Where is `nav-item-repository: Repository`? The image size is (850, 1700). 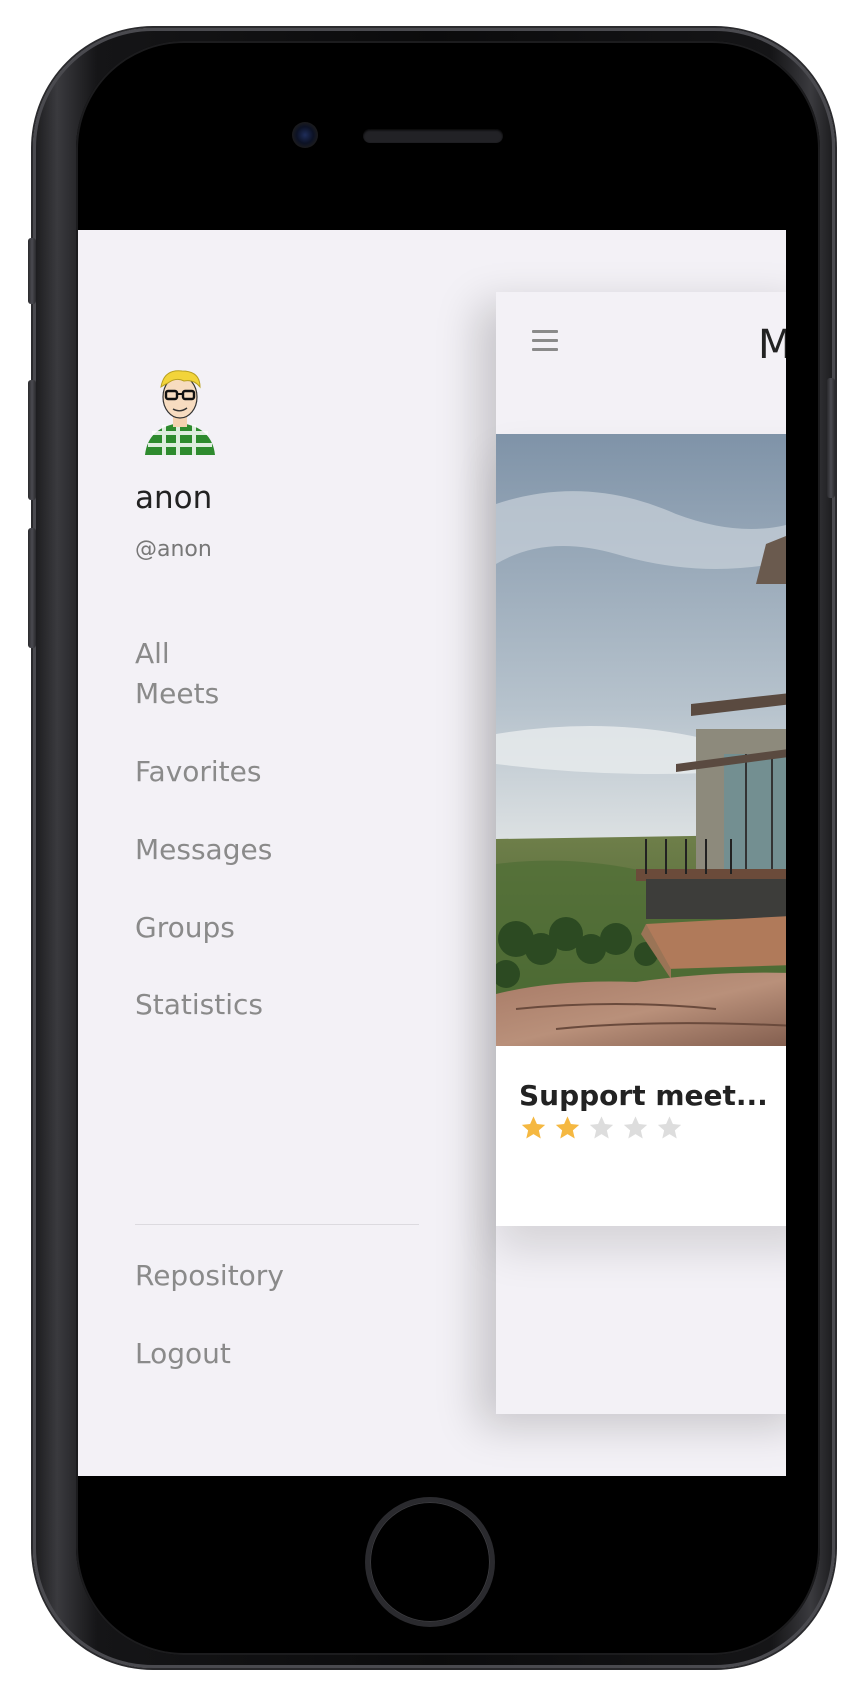 nav-item-repository: Repository is located at coordinates (245, 1276).